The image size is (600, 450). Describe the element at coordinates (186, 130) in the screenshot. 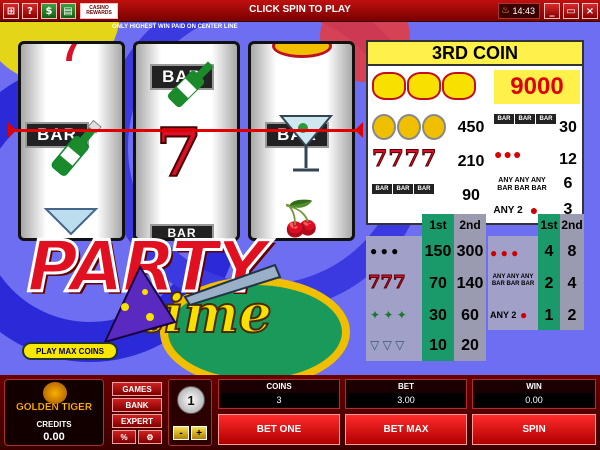

I see `payline` at that location.